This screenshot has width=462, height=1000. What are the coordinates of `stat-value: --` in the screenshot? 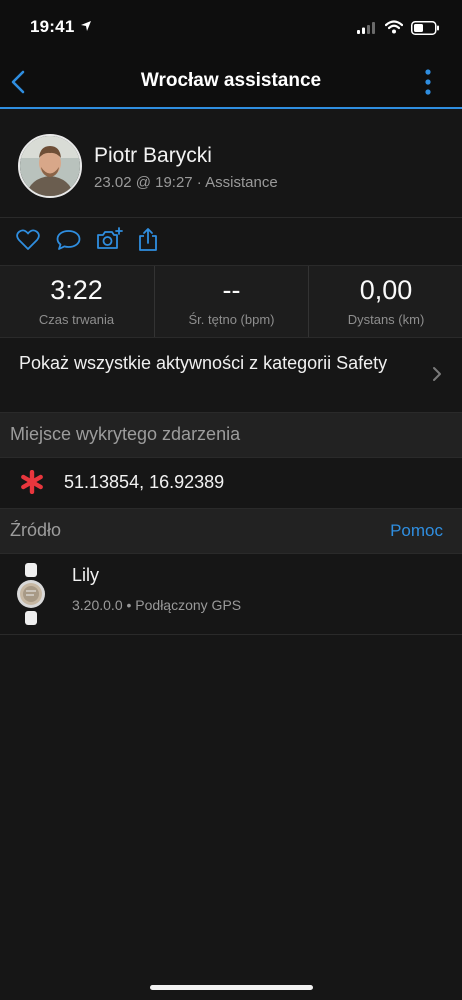 It's located at (231, 290).